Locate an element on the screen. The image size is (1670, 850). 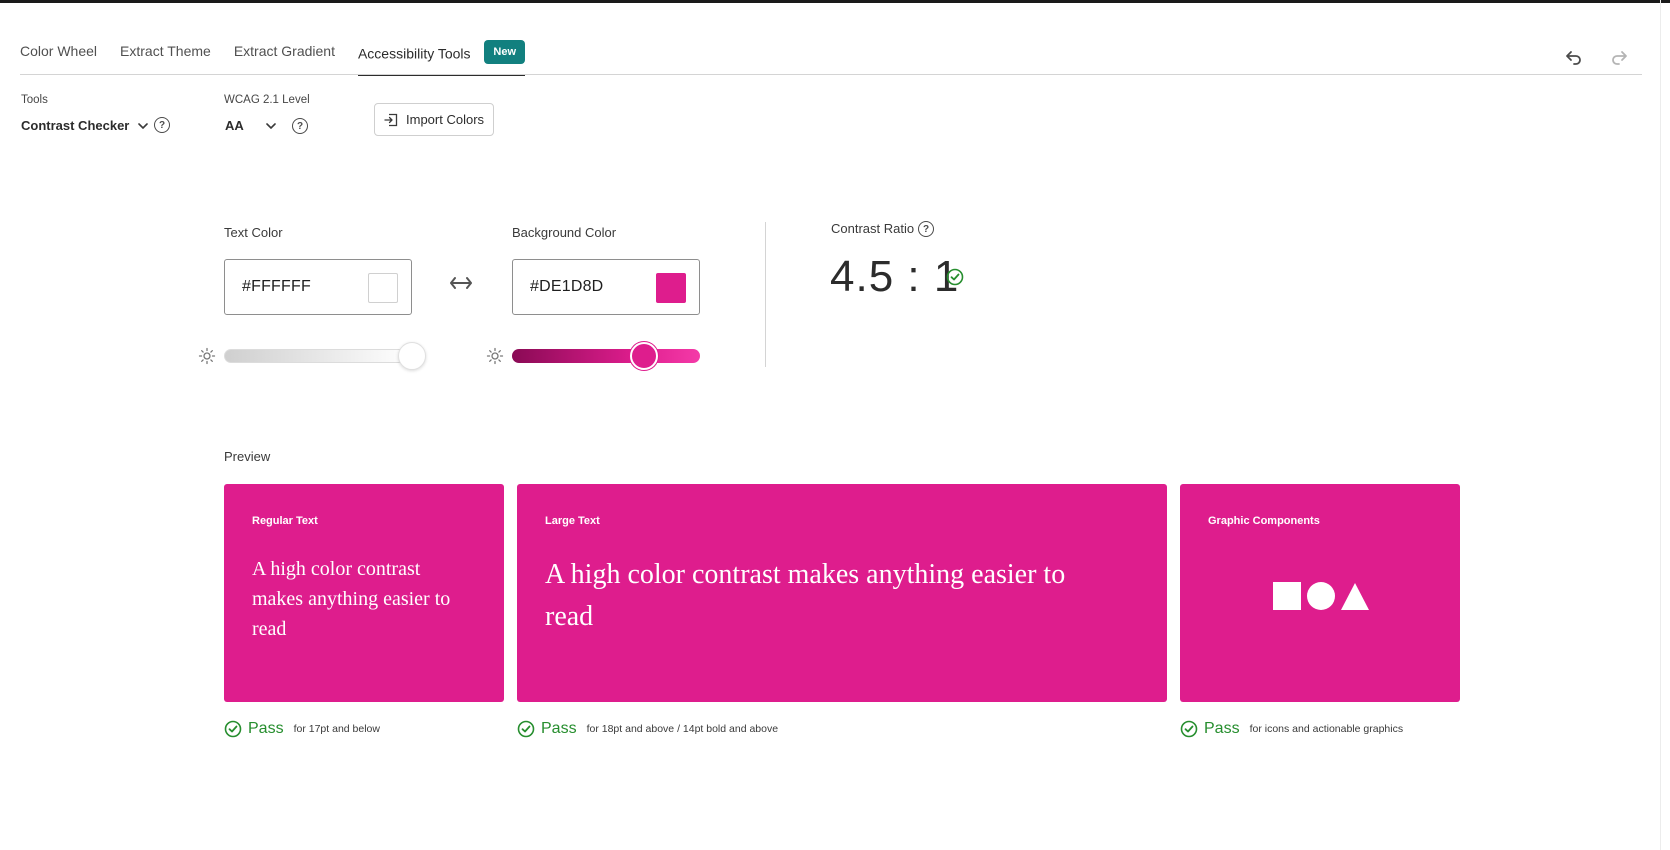
regular-text-result: Pass for 17pt and below is located at coordinates (302, 729).